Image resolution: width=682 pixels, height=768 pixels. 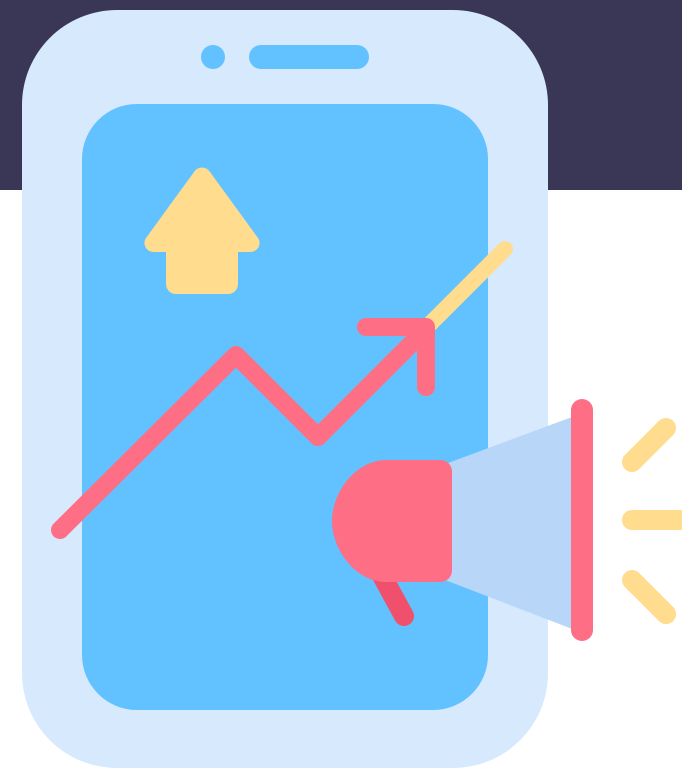 What do you see at coordinates (202, 267) in the screenshot?
I see `up-arrow-stem` at bounding box center [202, 267].